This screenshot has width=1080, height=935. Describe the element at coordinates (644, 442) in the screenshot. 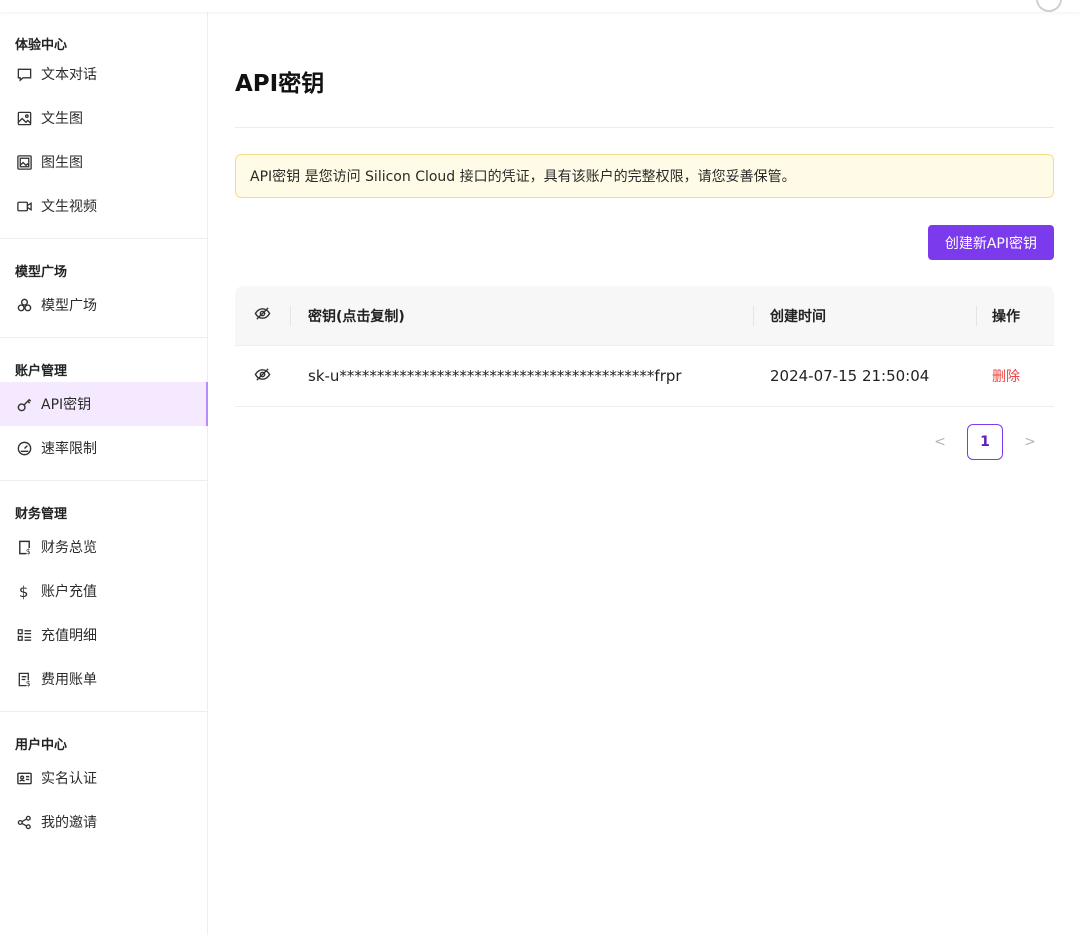

I see `pagination: < 1 >` at that location.